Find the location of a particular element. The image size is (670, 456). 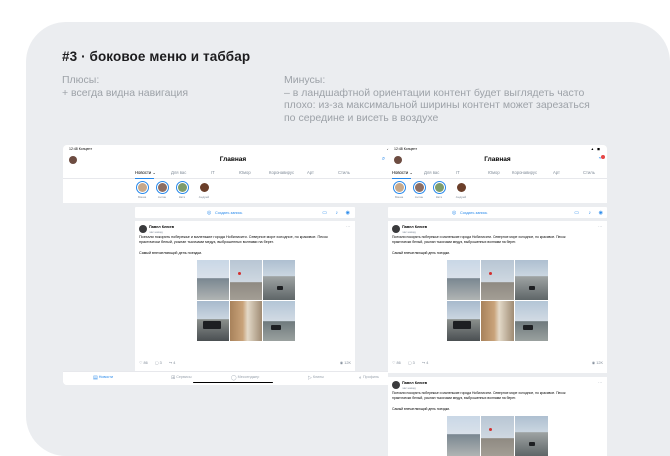

tabbar-news: ▤Новости is located at coordinates (103, 378).